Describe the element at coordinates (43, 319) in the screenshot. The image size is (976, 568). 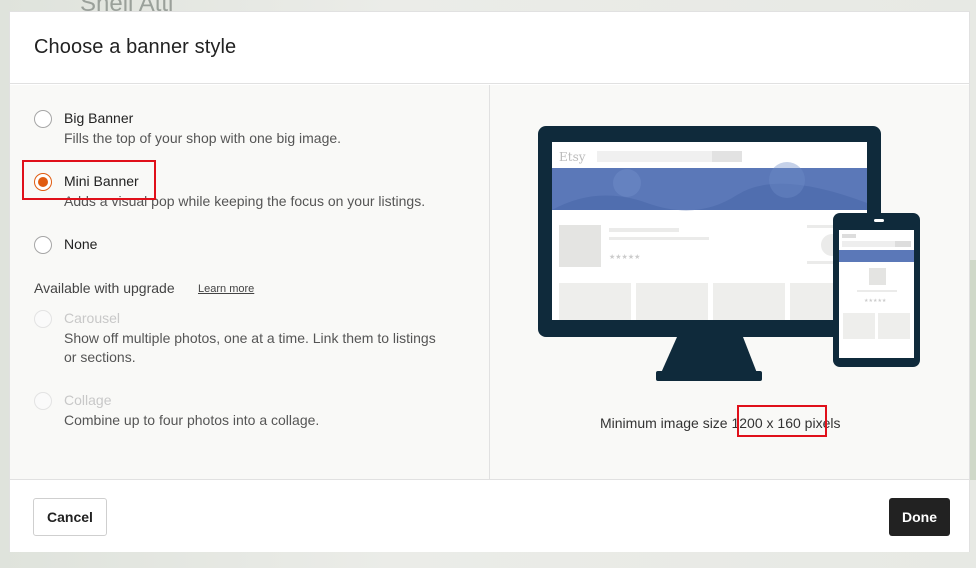
I see `carousel-radio` at that location.